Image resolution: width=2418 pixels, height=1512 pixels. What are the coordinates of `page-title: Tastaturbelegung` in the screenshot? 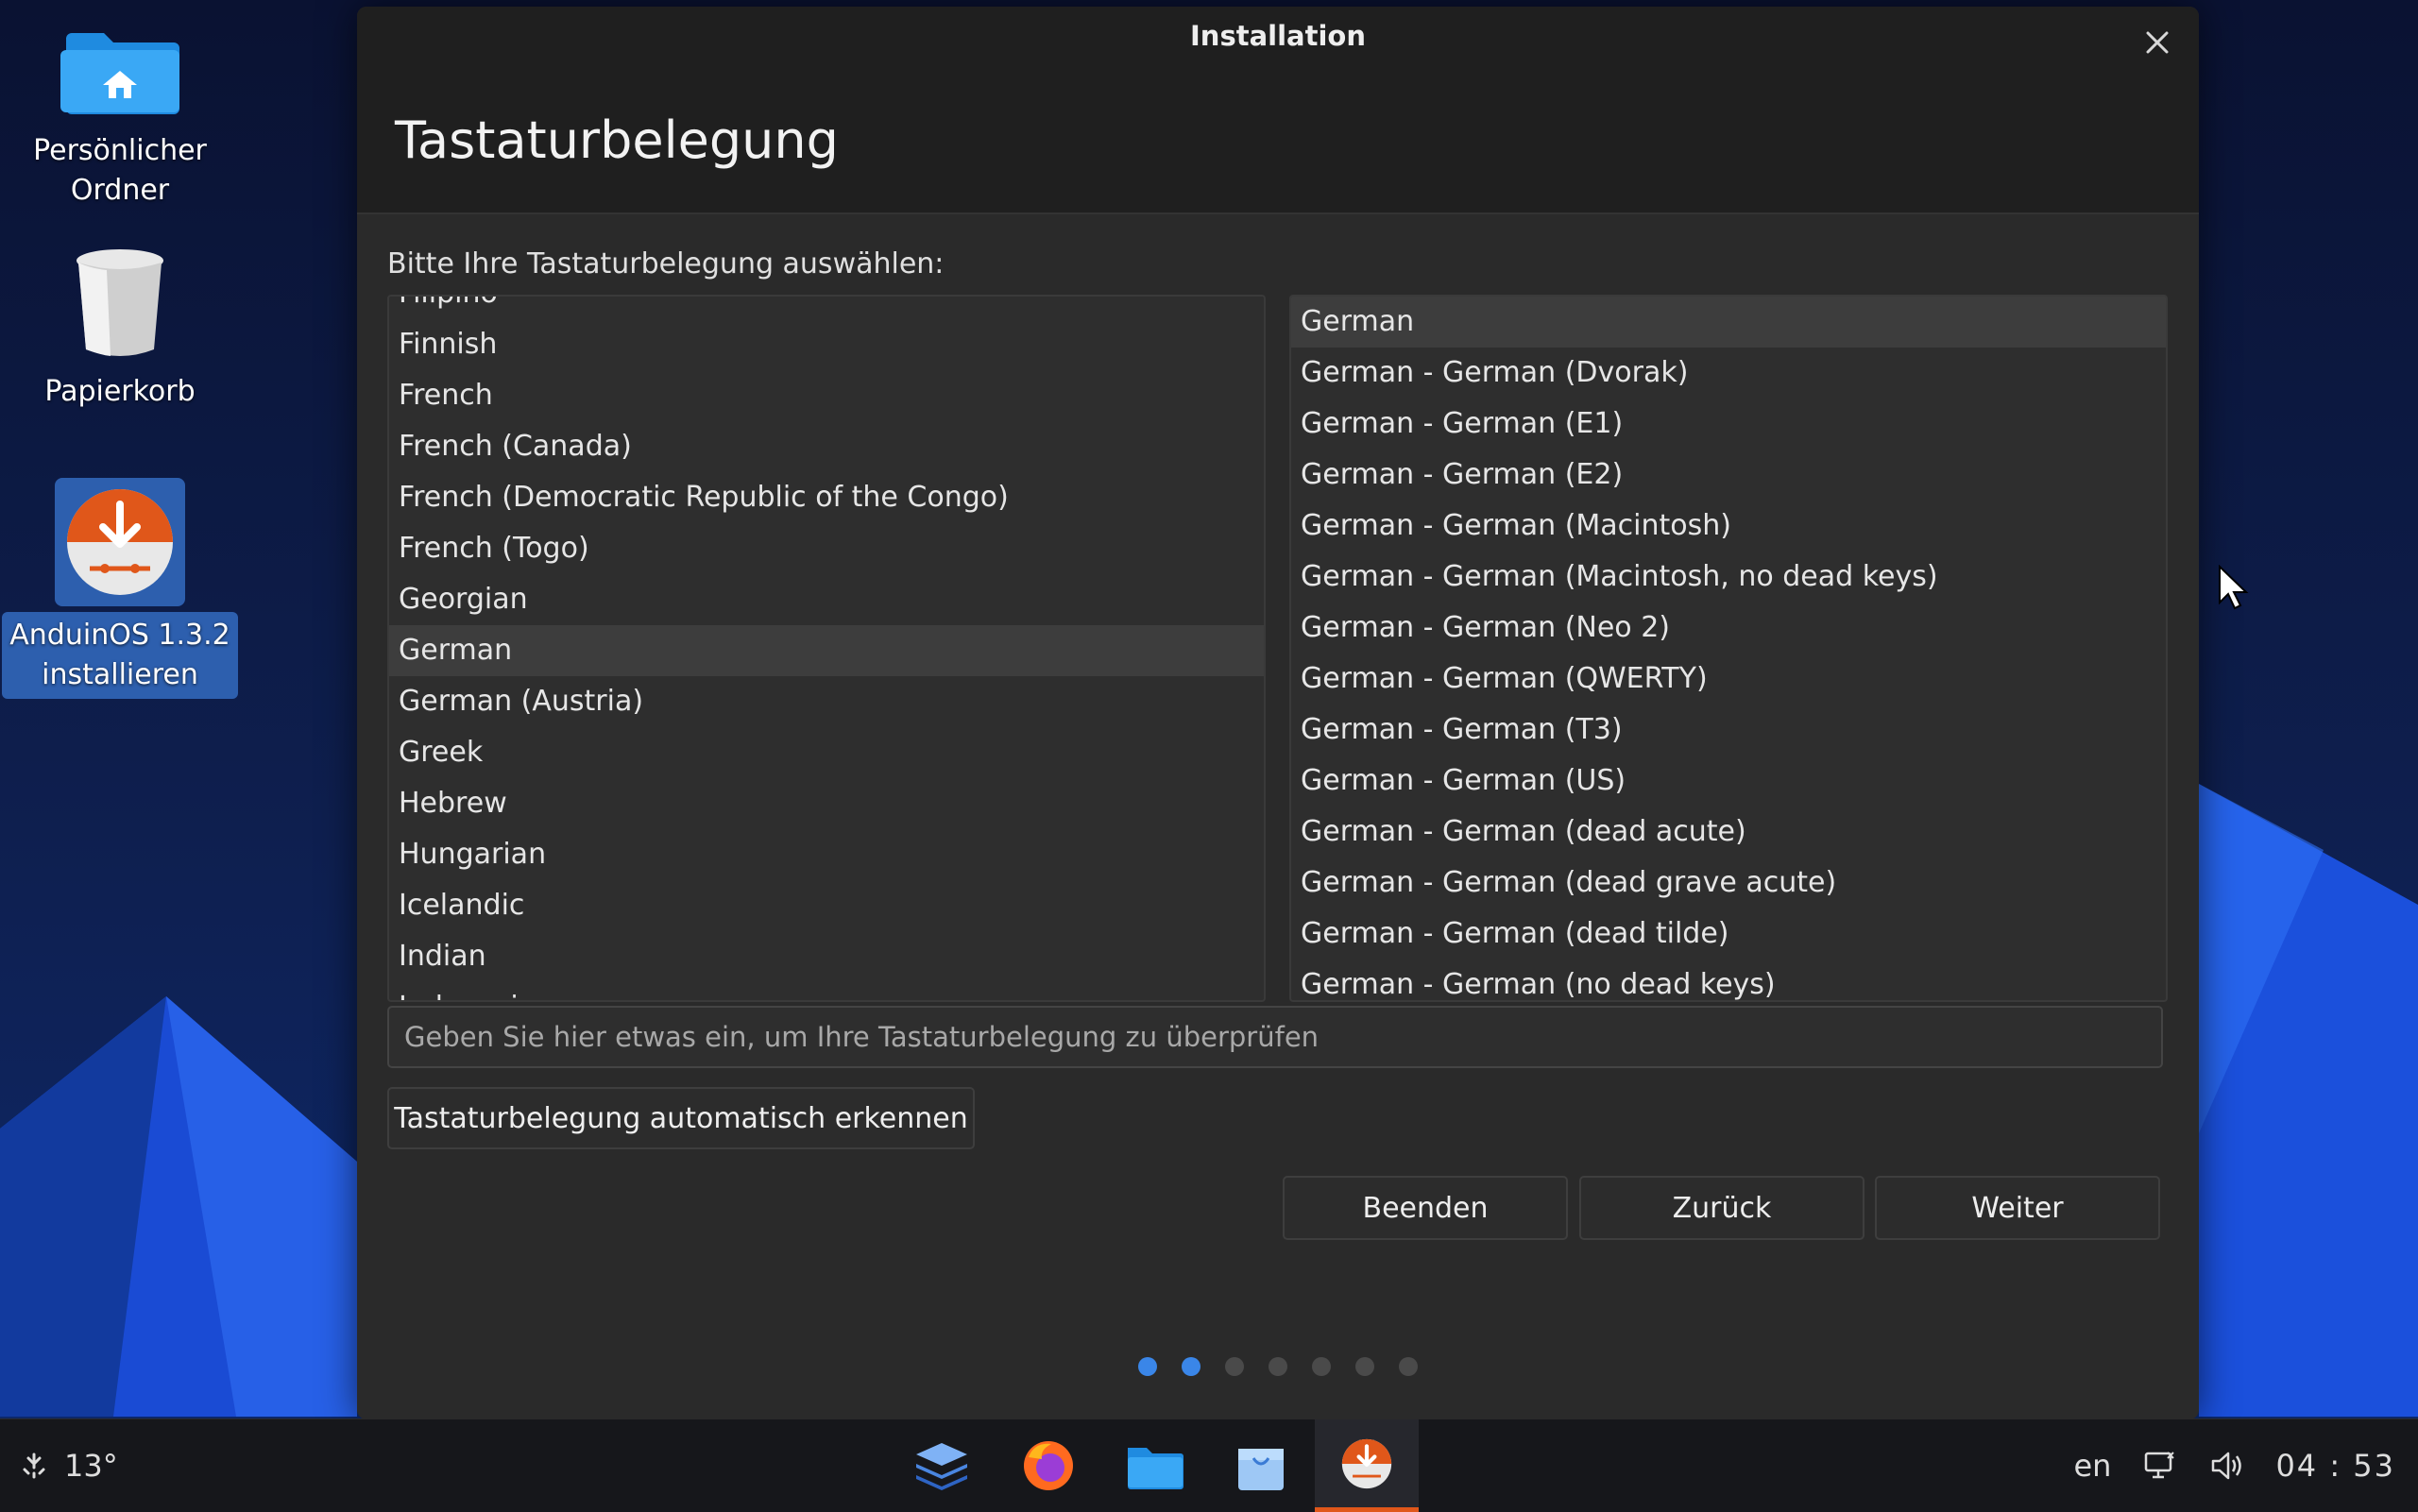 It's located at (617, 140).